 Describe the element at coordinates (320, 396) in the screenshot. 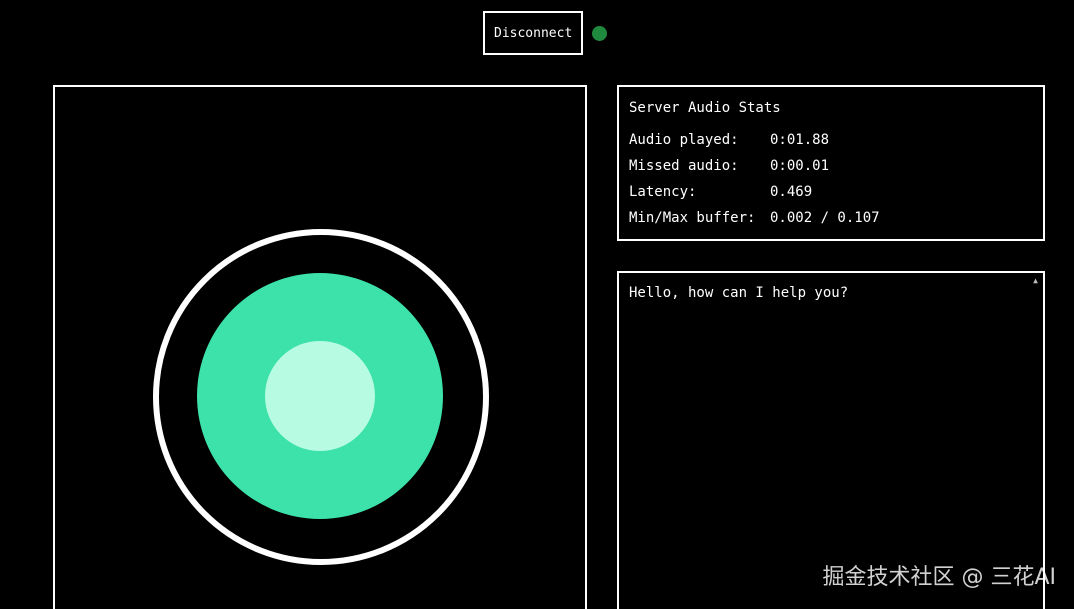

I see `visualizer-inner-circle` at that location.